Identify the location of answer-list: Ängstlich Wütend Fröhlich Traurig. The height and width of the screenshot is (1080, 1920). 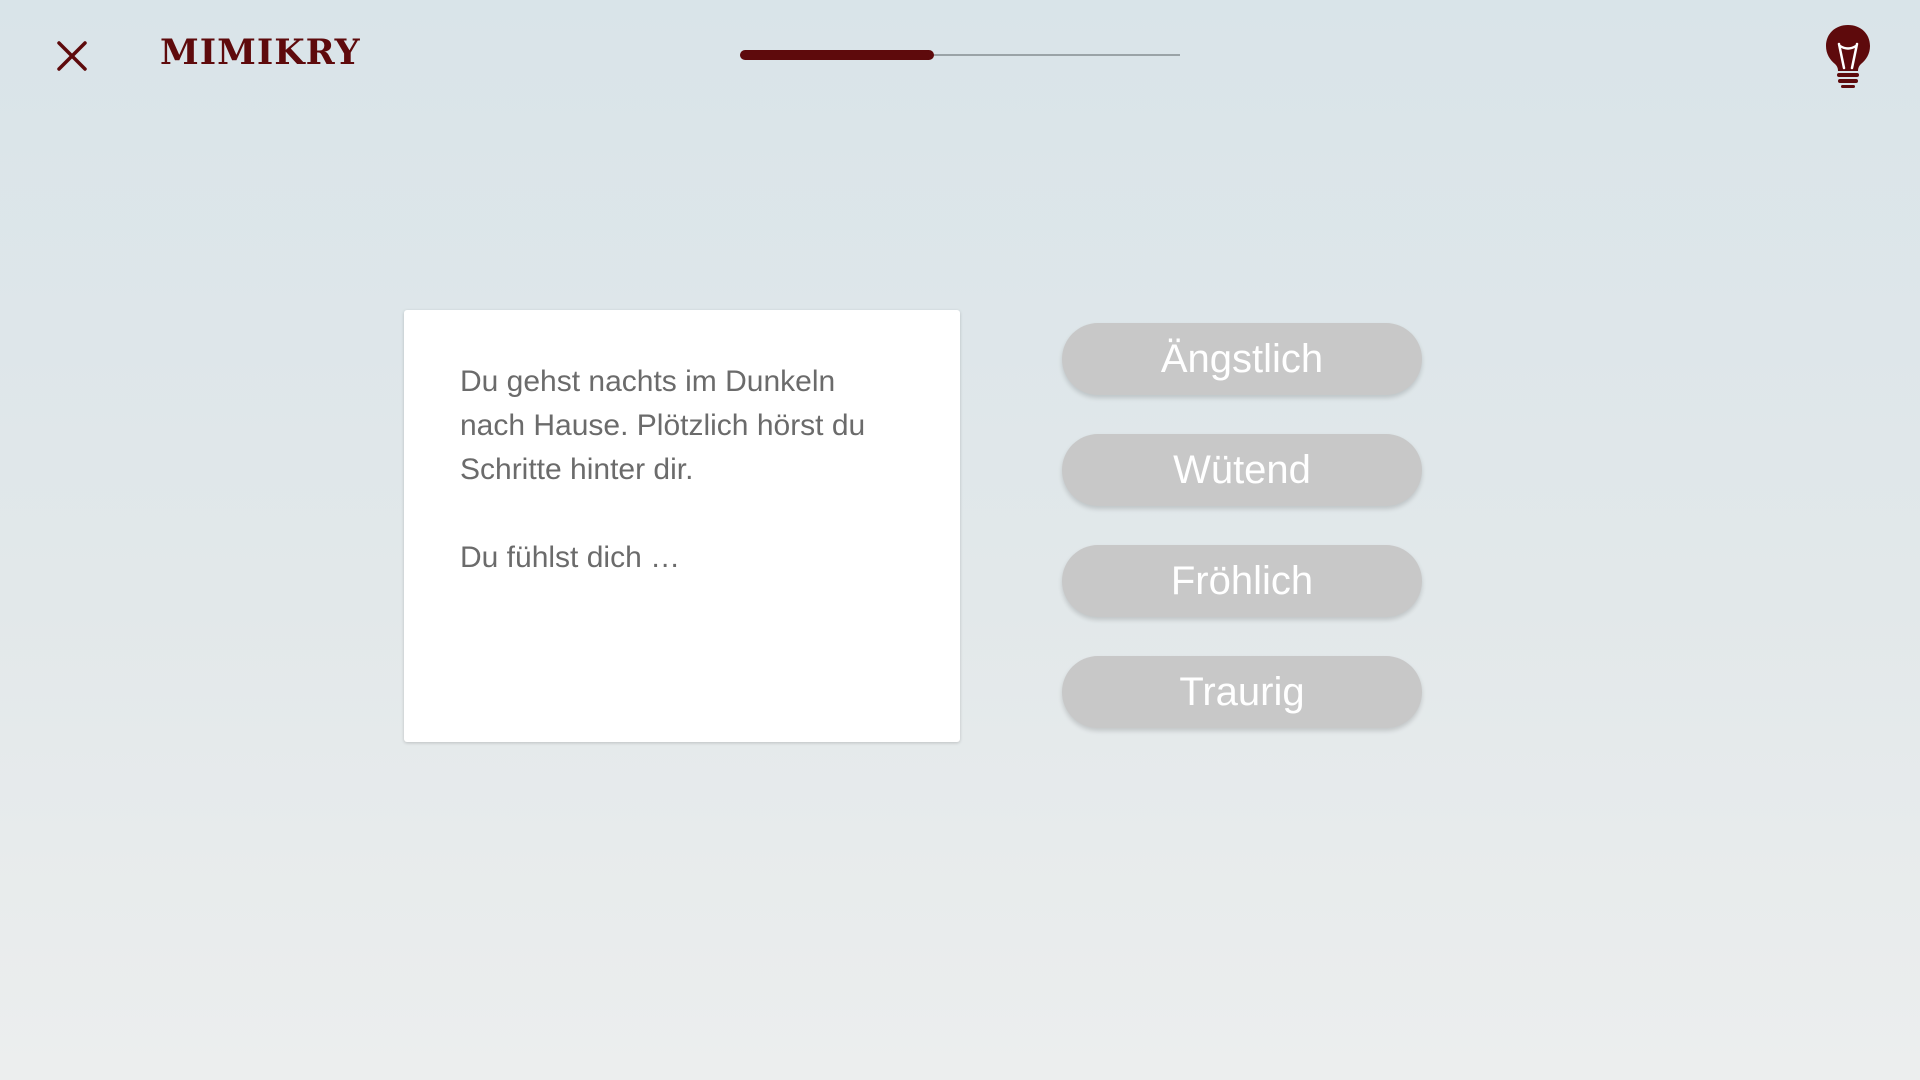
(1242, 545).